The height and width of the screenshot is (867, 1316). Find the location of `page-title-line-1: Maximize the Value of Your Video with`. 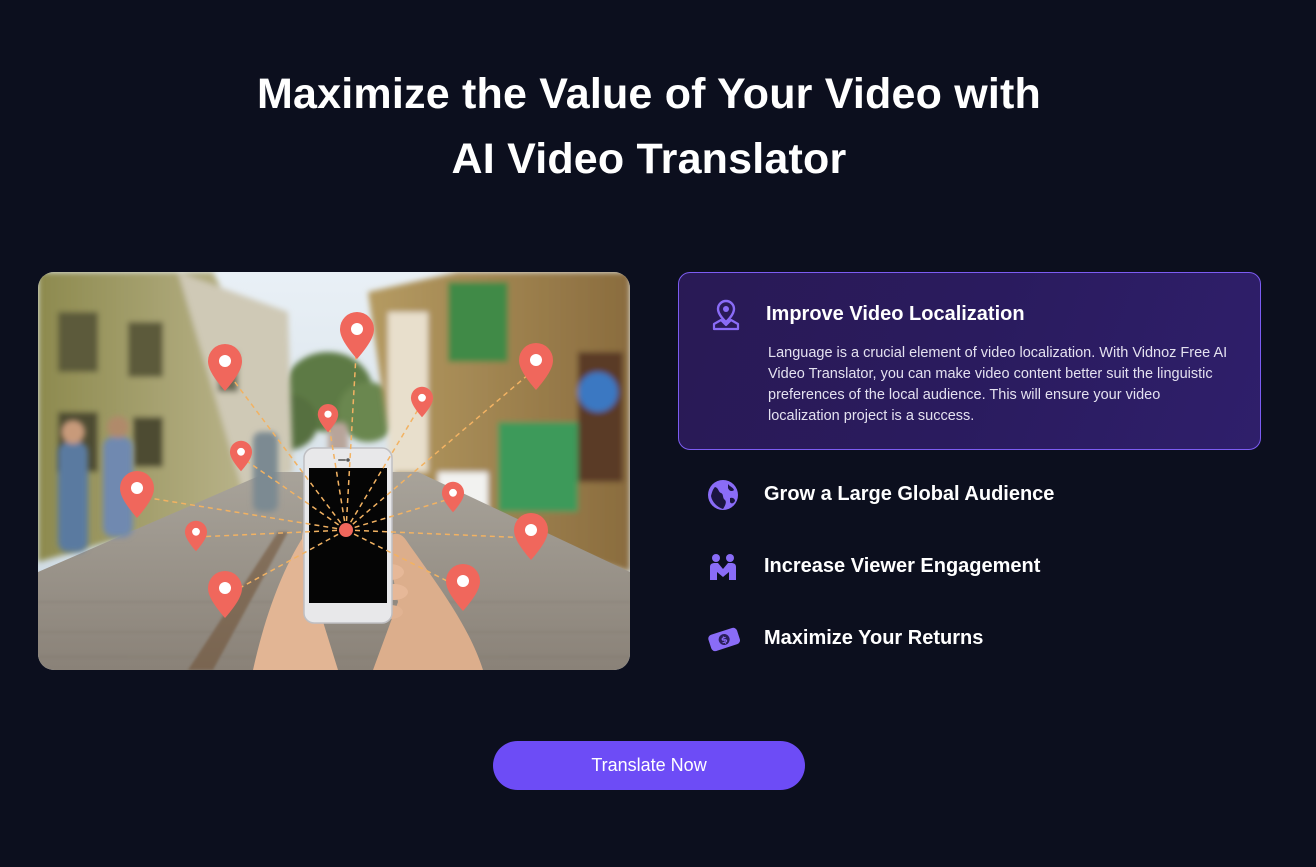

page-title-line-1: Maximize the Value of Your Video with is located at coordinates (649, 94).